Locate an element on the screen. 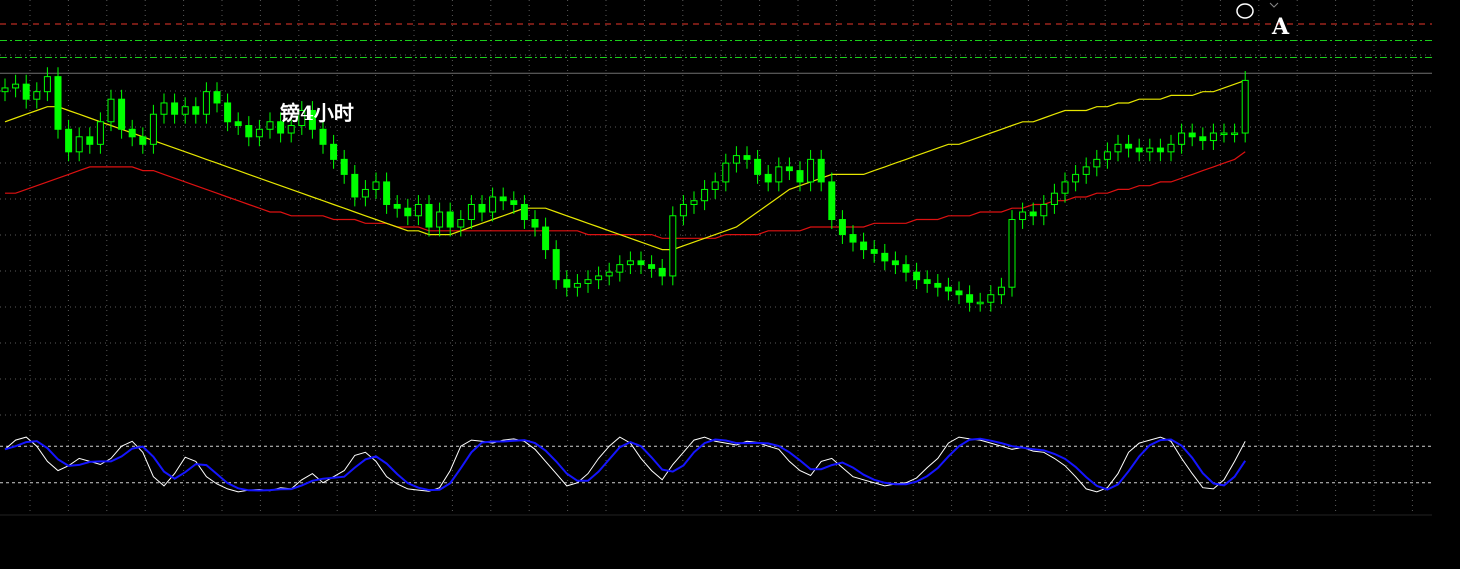 This screenshot has height=569, width=1460. ma-slow-line is located at coordinates (625, 195).